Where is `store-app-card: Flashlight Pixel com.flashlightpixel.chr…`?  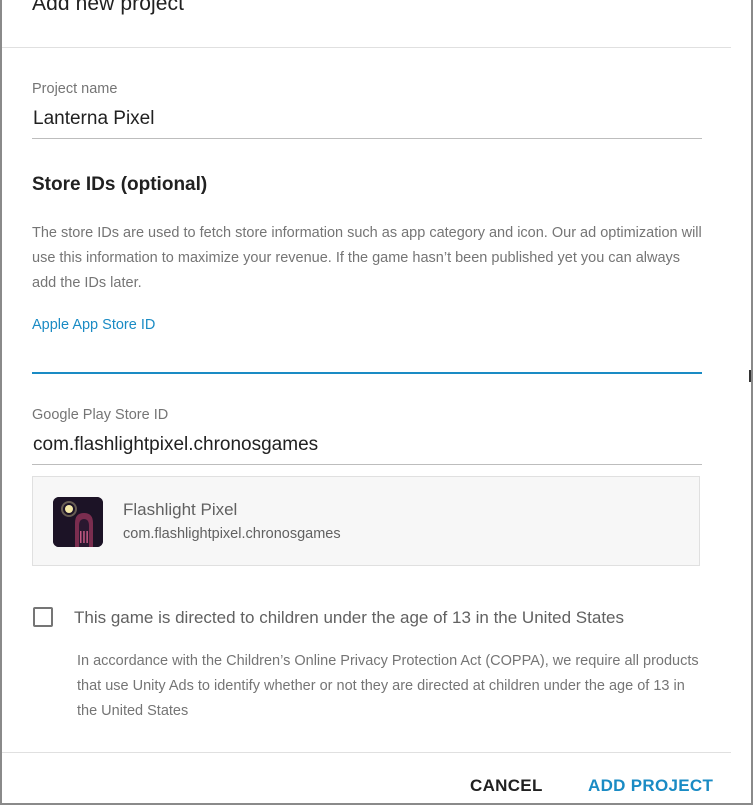 store-app-card: Flashlight Pixel com.flashlightpixel.chr… is located at coordinates (366, 521).